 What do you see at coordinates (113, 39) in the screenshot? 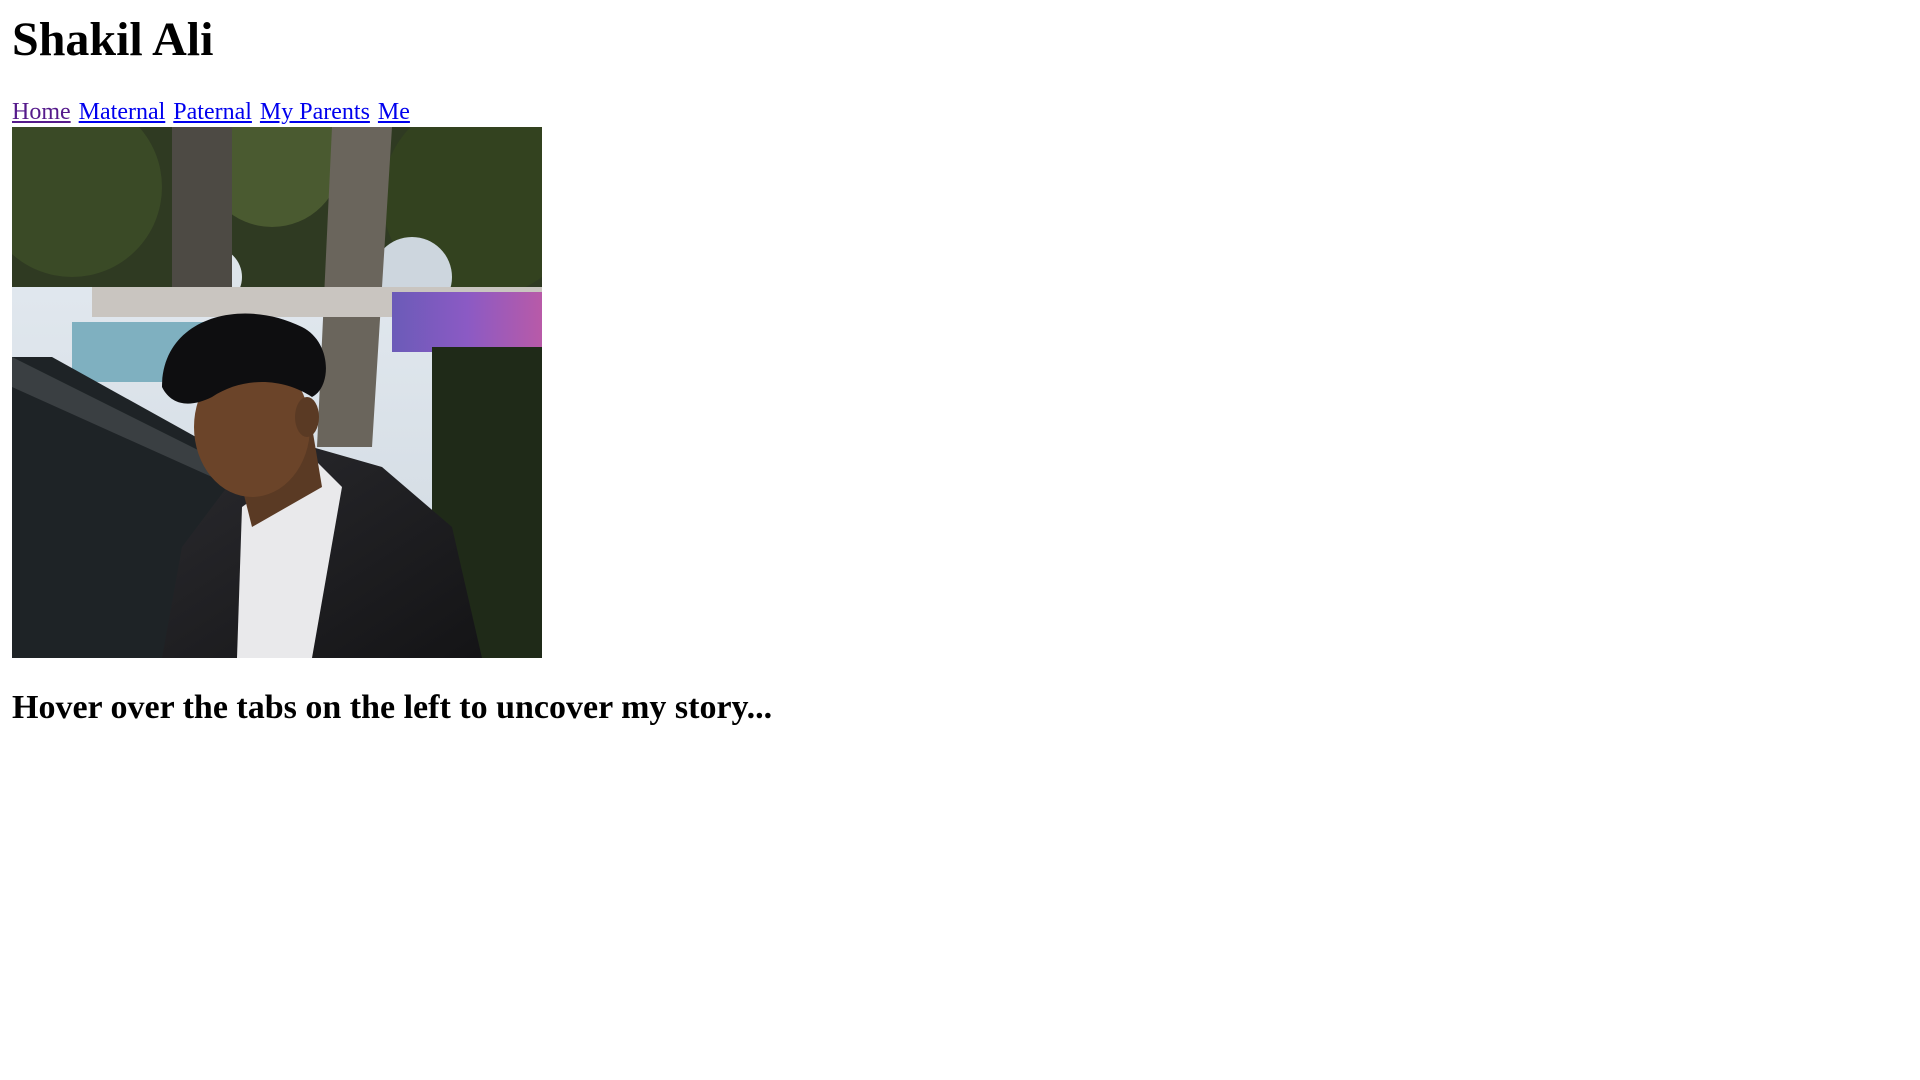
I see `page-title: Shakil Ali` at bounding box center [113, 39].